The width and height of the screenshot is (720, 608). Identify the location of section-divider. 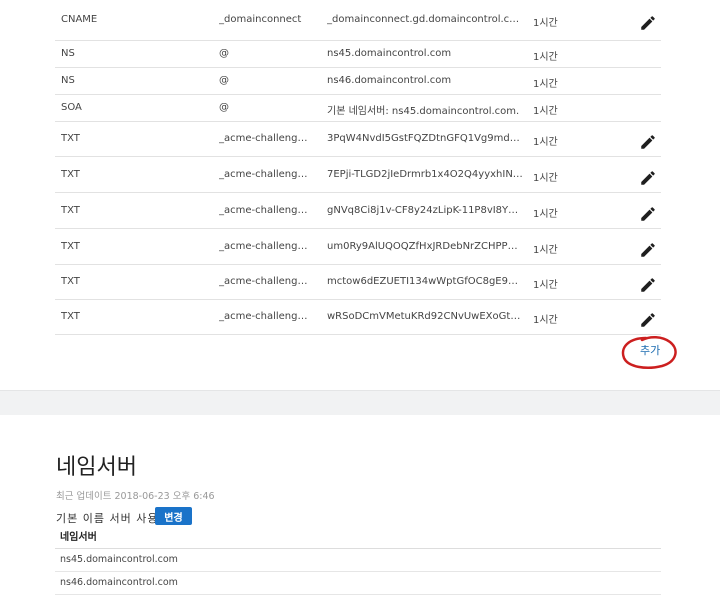
(360, 402).